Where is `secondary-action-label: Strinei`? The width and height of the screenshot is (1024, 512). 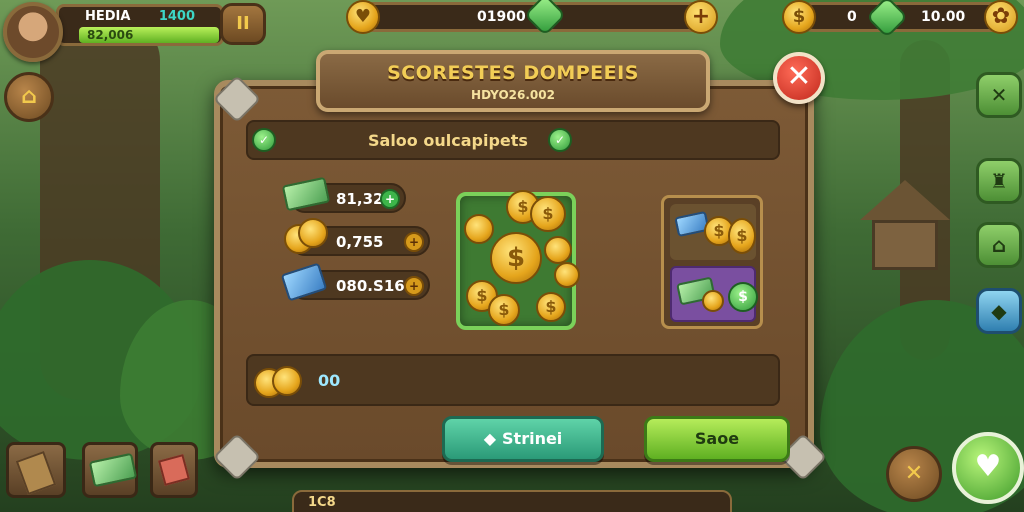 secondary-action-label: Strinei is located at coordinates (532, 438).